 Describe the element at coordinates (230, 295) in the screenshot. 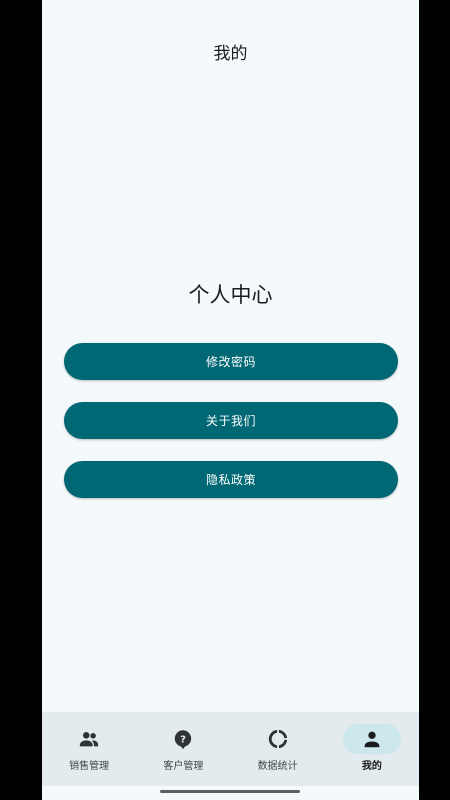

I see `section-title: 个人中心` at that location.